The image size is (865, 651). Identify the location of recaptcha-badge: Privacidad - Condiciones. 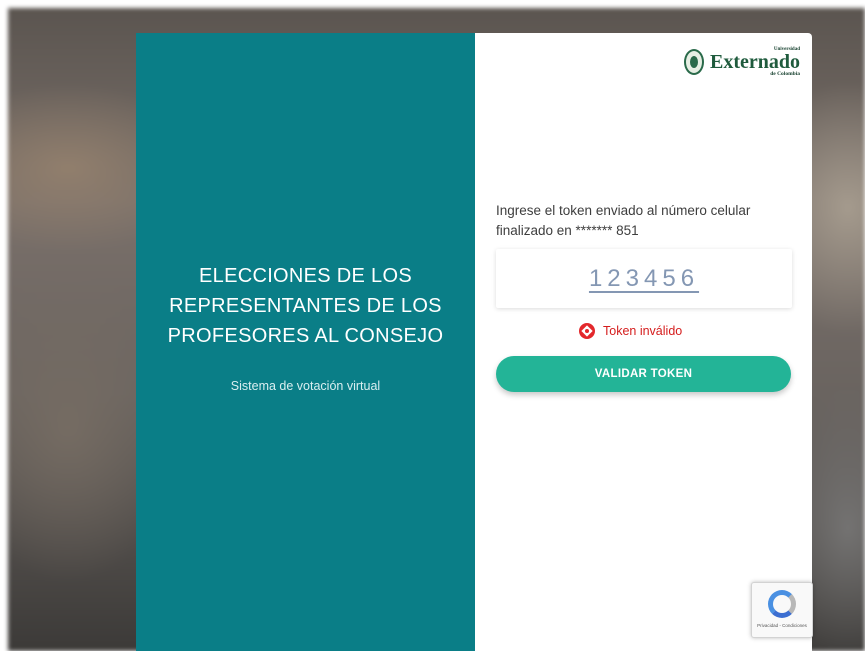
(782, 610).